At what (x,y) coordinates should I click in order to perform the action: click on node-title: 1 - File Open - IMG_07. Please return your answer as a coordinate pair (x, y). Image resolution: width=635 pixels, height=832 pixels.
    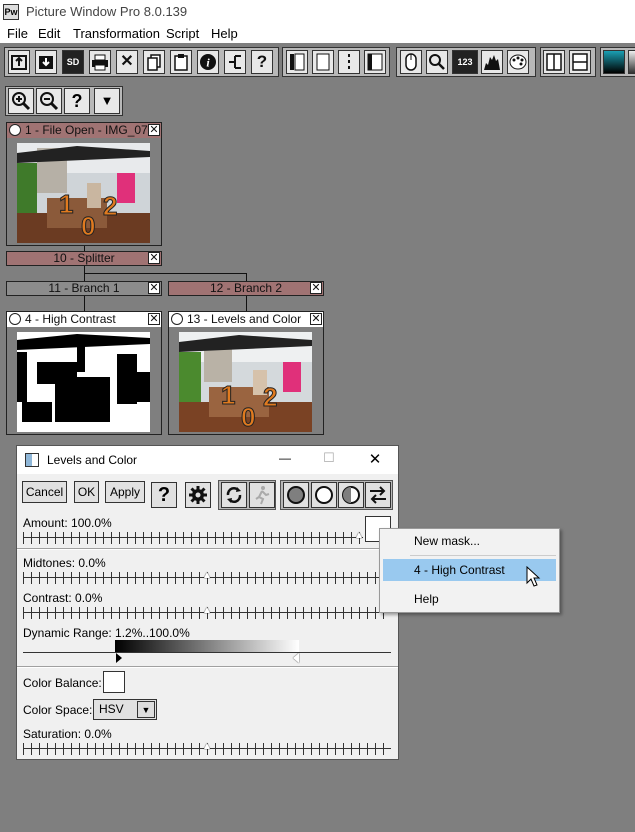
    Looking at the image, I should click on (86, 130).